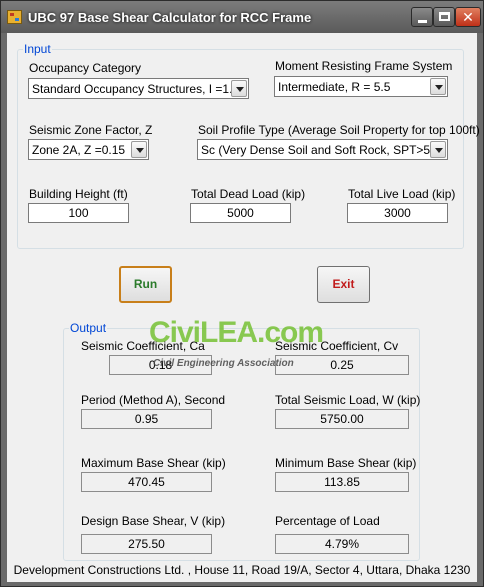  I want to click on live-load-label: Total Live Load (kip), so click(402, 194).